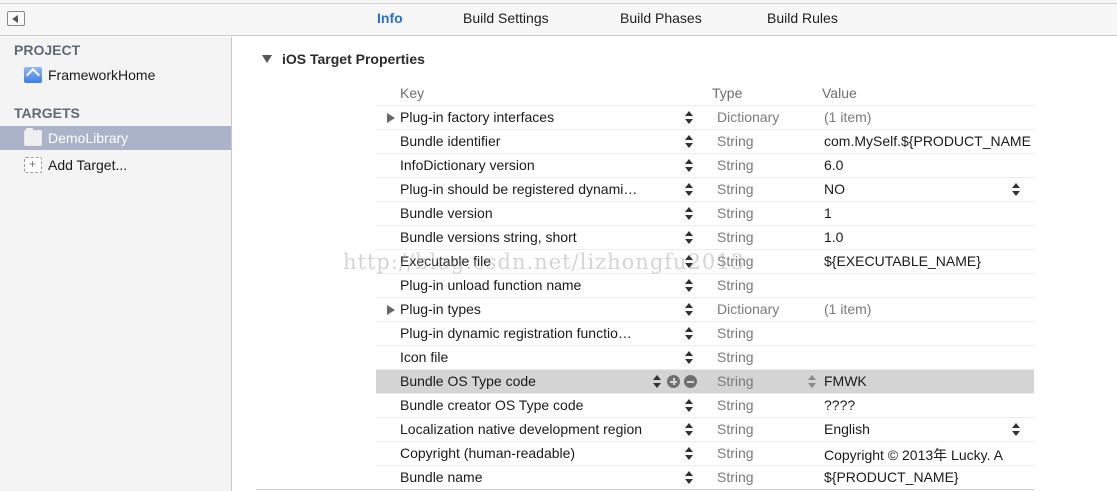 Image resolution: width=1117 pixels, height=491 pixels. What do you see at coordinates (727, 93) in the screenshot?
I see `column-header-type: Type` at bounding box center [727, 93].